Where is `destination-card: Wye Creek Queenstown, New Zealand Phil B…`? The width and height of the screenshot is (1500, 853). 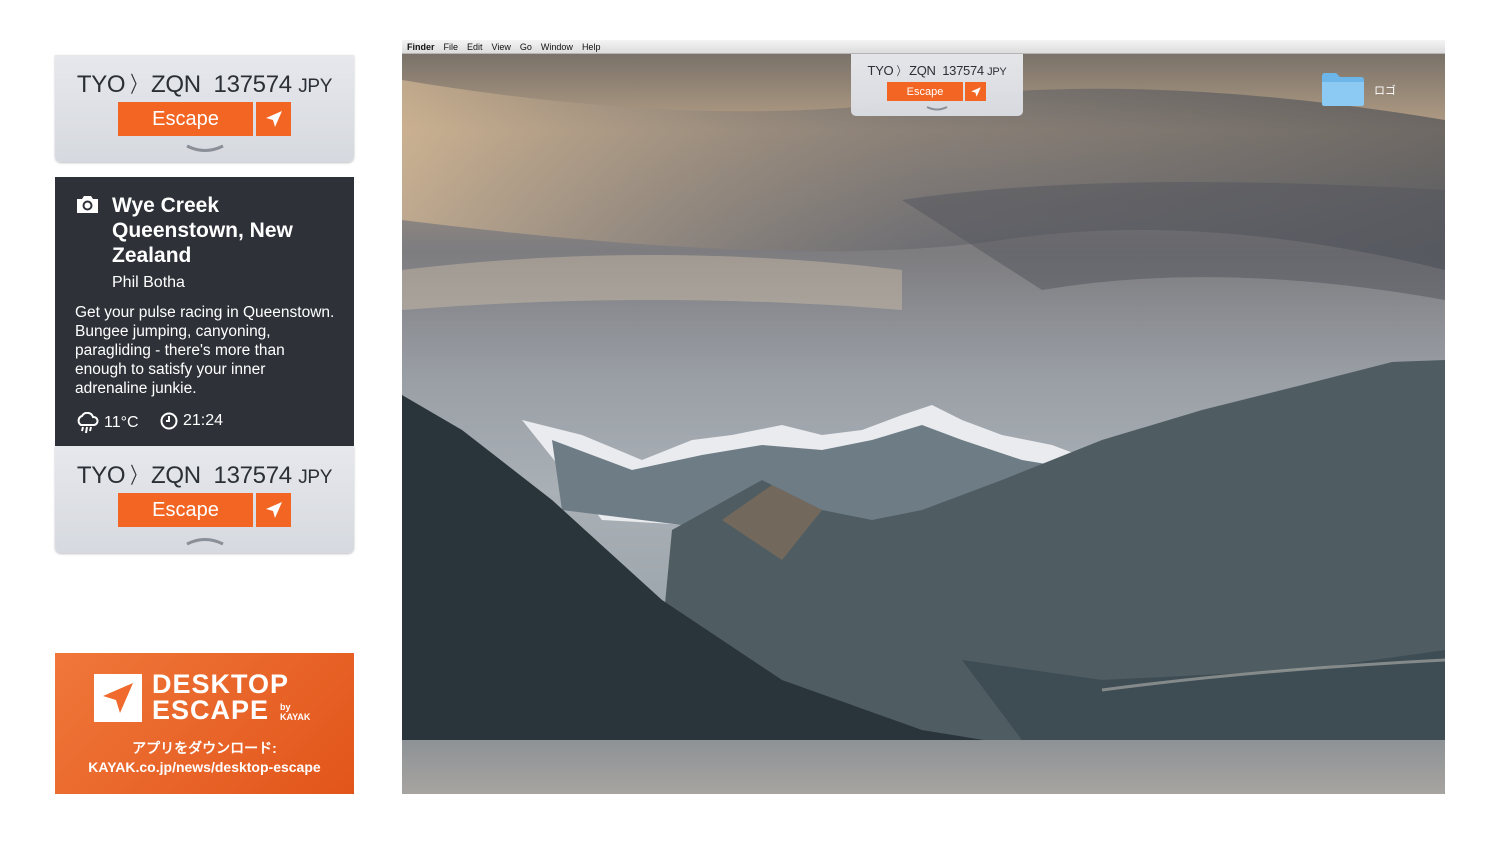
destination-card: Wye Creek Queenstown, New Zealand Phil B… is located at coordinates (204, 312).